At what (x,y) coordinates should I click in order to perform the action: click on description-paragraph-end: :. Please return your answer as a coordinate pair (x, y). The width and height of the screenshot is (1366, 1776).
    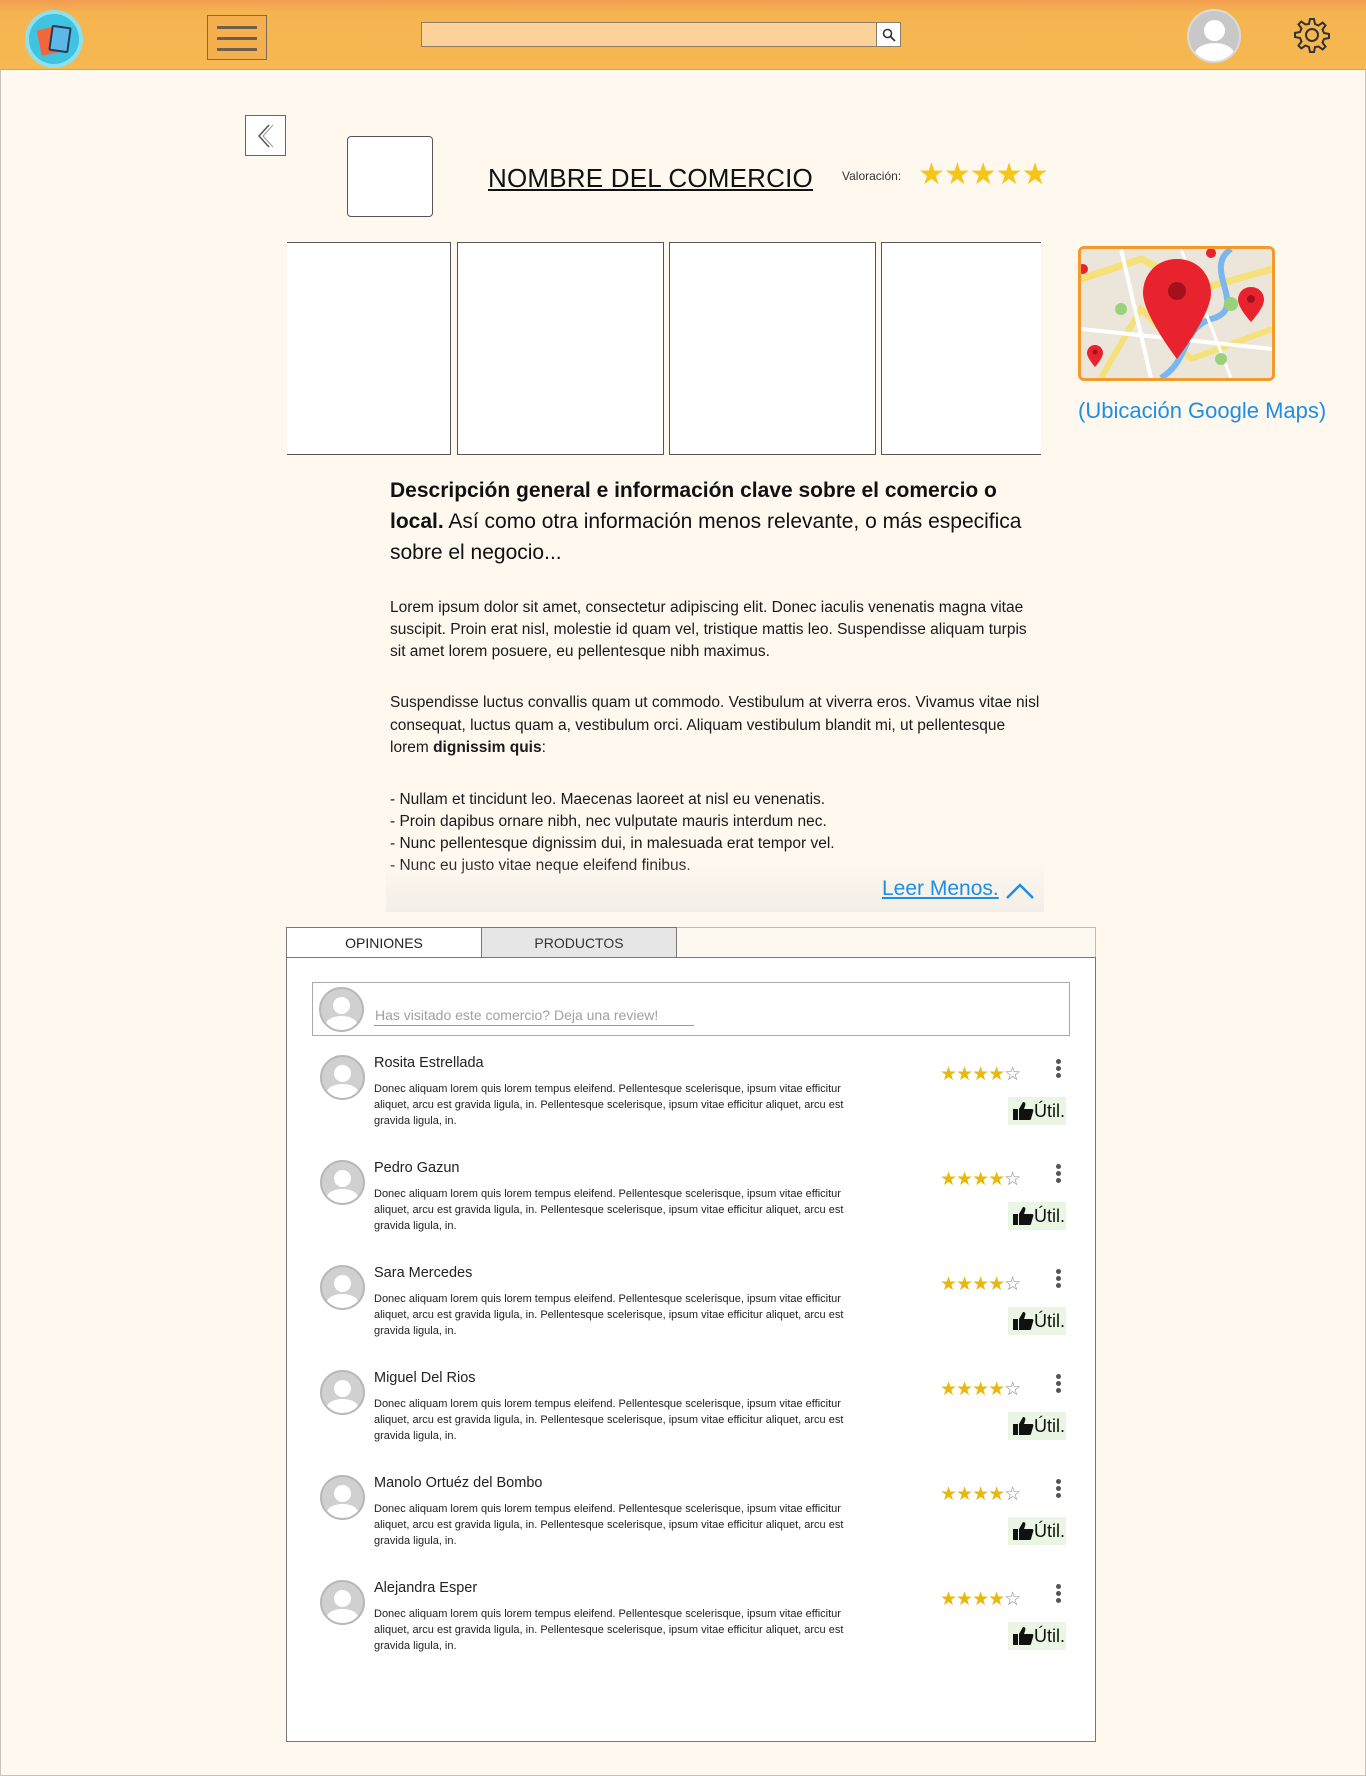
    Looking at the image, I should click on (543, 747).